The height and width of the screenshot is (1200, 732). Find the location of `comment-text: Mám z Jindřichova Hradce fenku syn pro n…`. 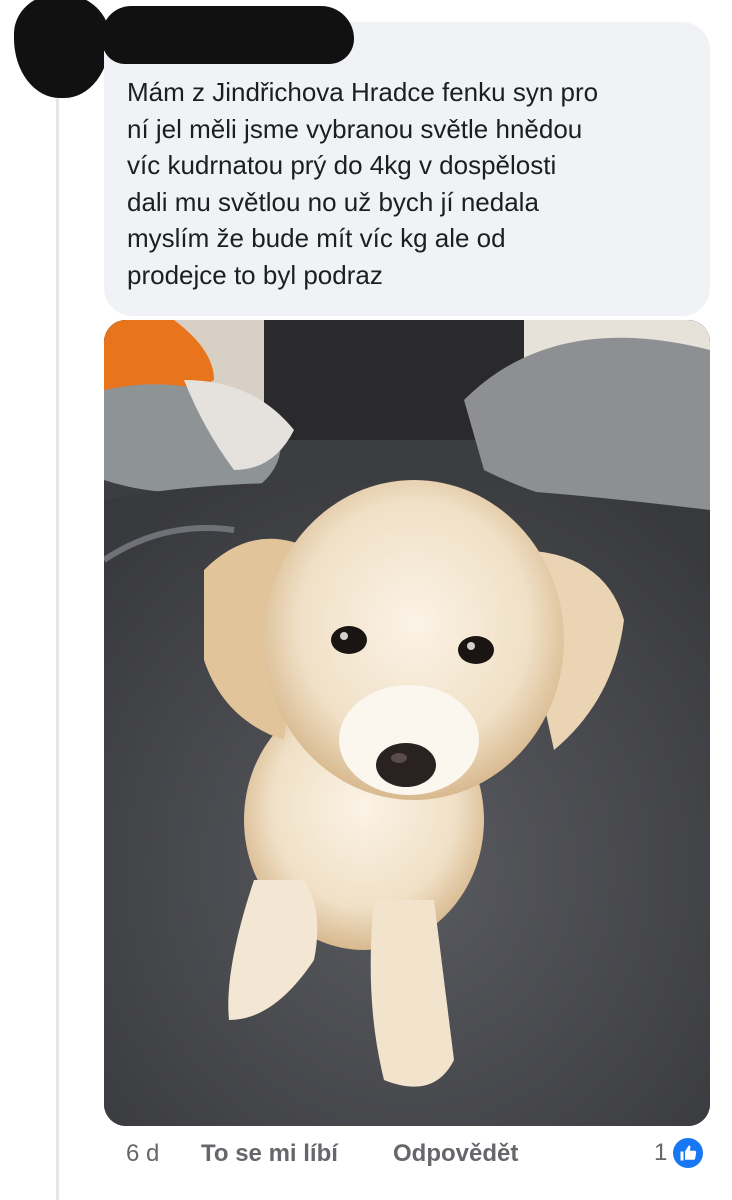

comment-text: Mám z Jindřichova Hradce fenku syn pro n… is located at coordinates (363, 183).